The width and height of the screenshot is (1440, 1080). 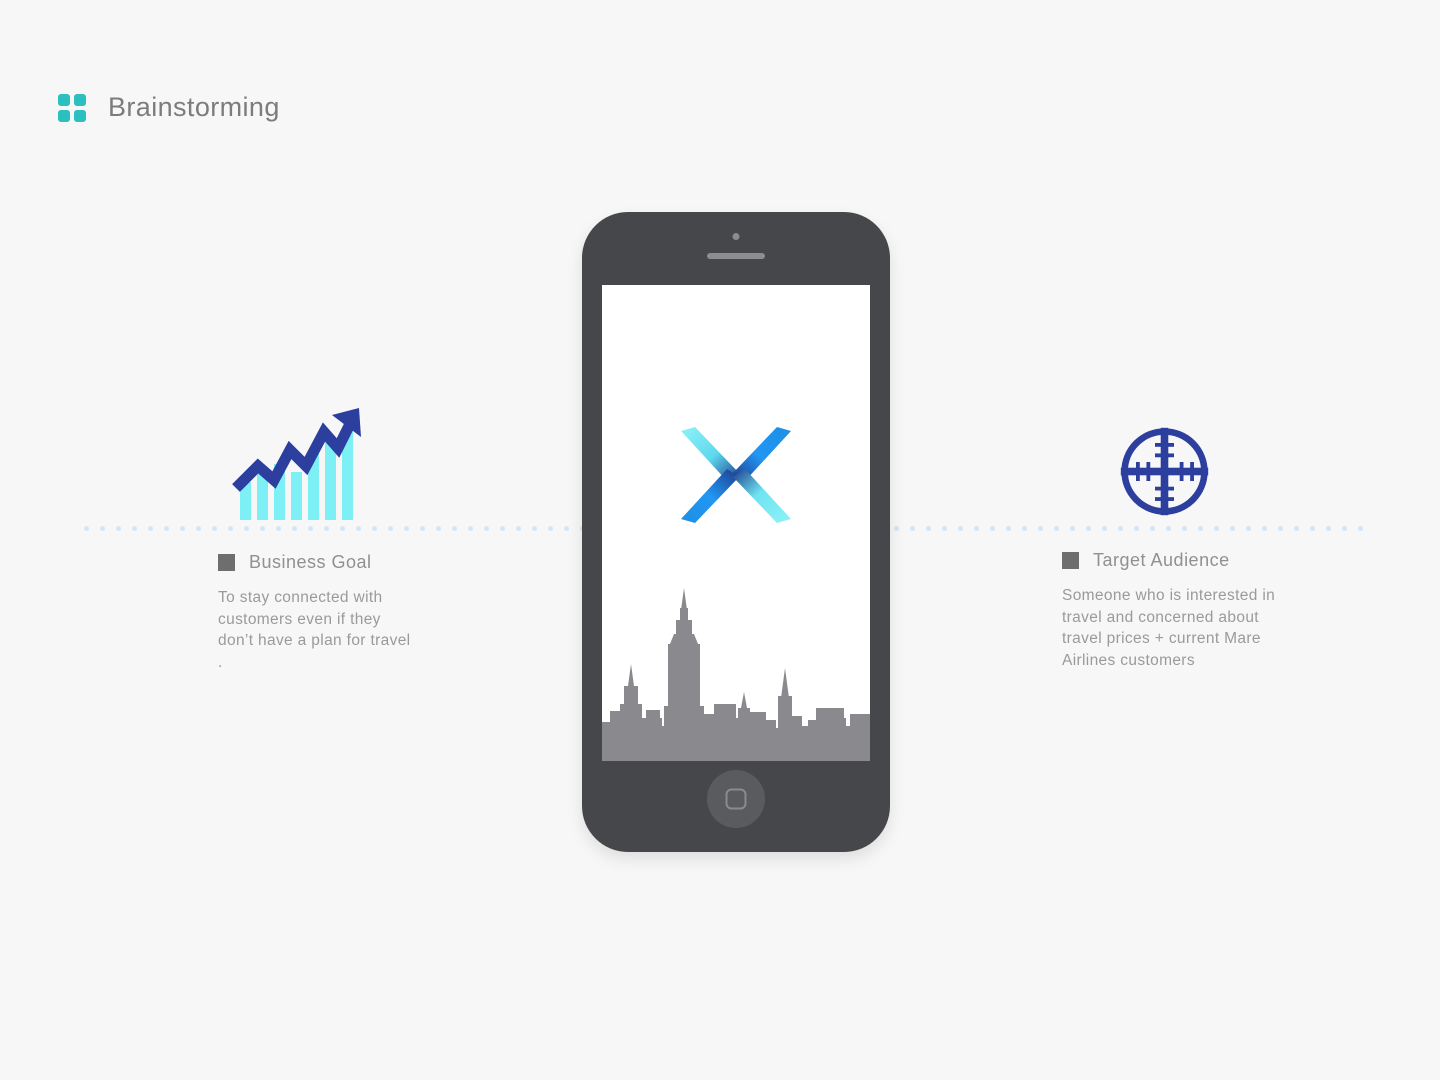 I want to click on panel-header: Business Goal, so click(x=318, y=562).